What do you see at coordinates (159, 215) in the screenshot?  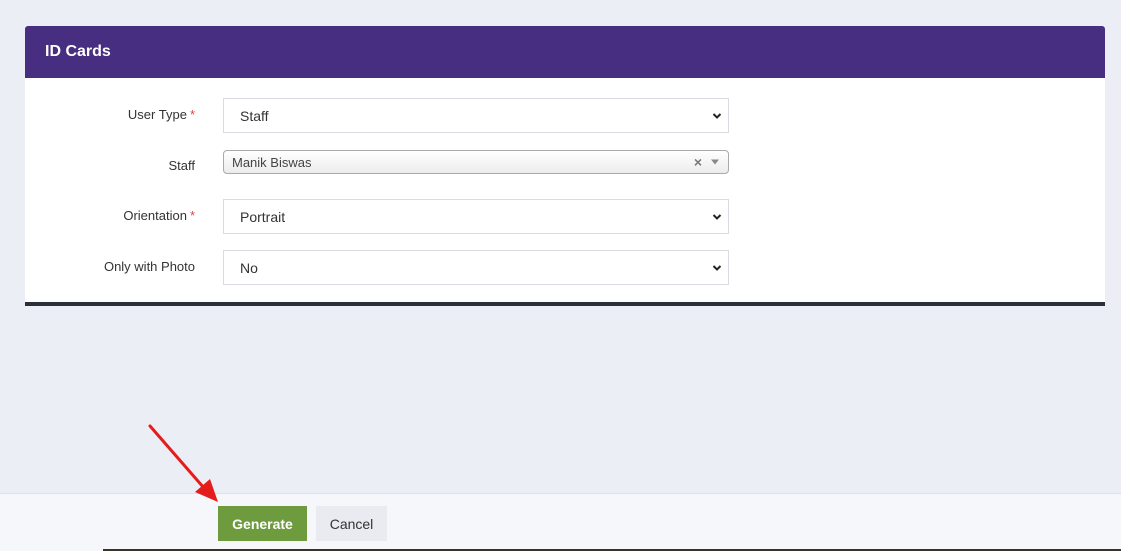 I see `orientation-label: Orientation *` at bounding box center [159, 215].